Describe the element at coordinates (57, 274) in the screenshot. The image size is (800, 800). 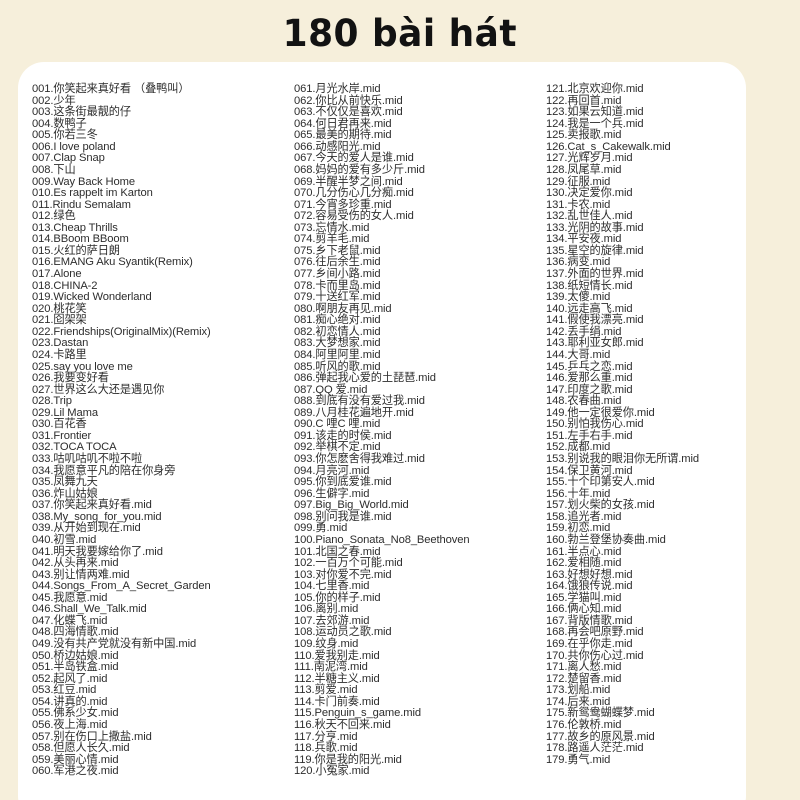
I see `song-list-item: 017.Alone` at that location.